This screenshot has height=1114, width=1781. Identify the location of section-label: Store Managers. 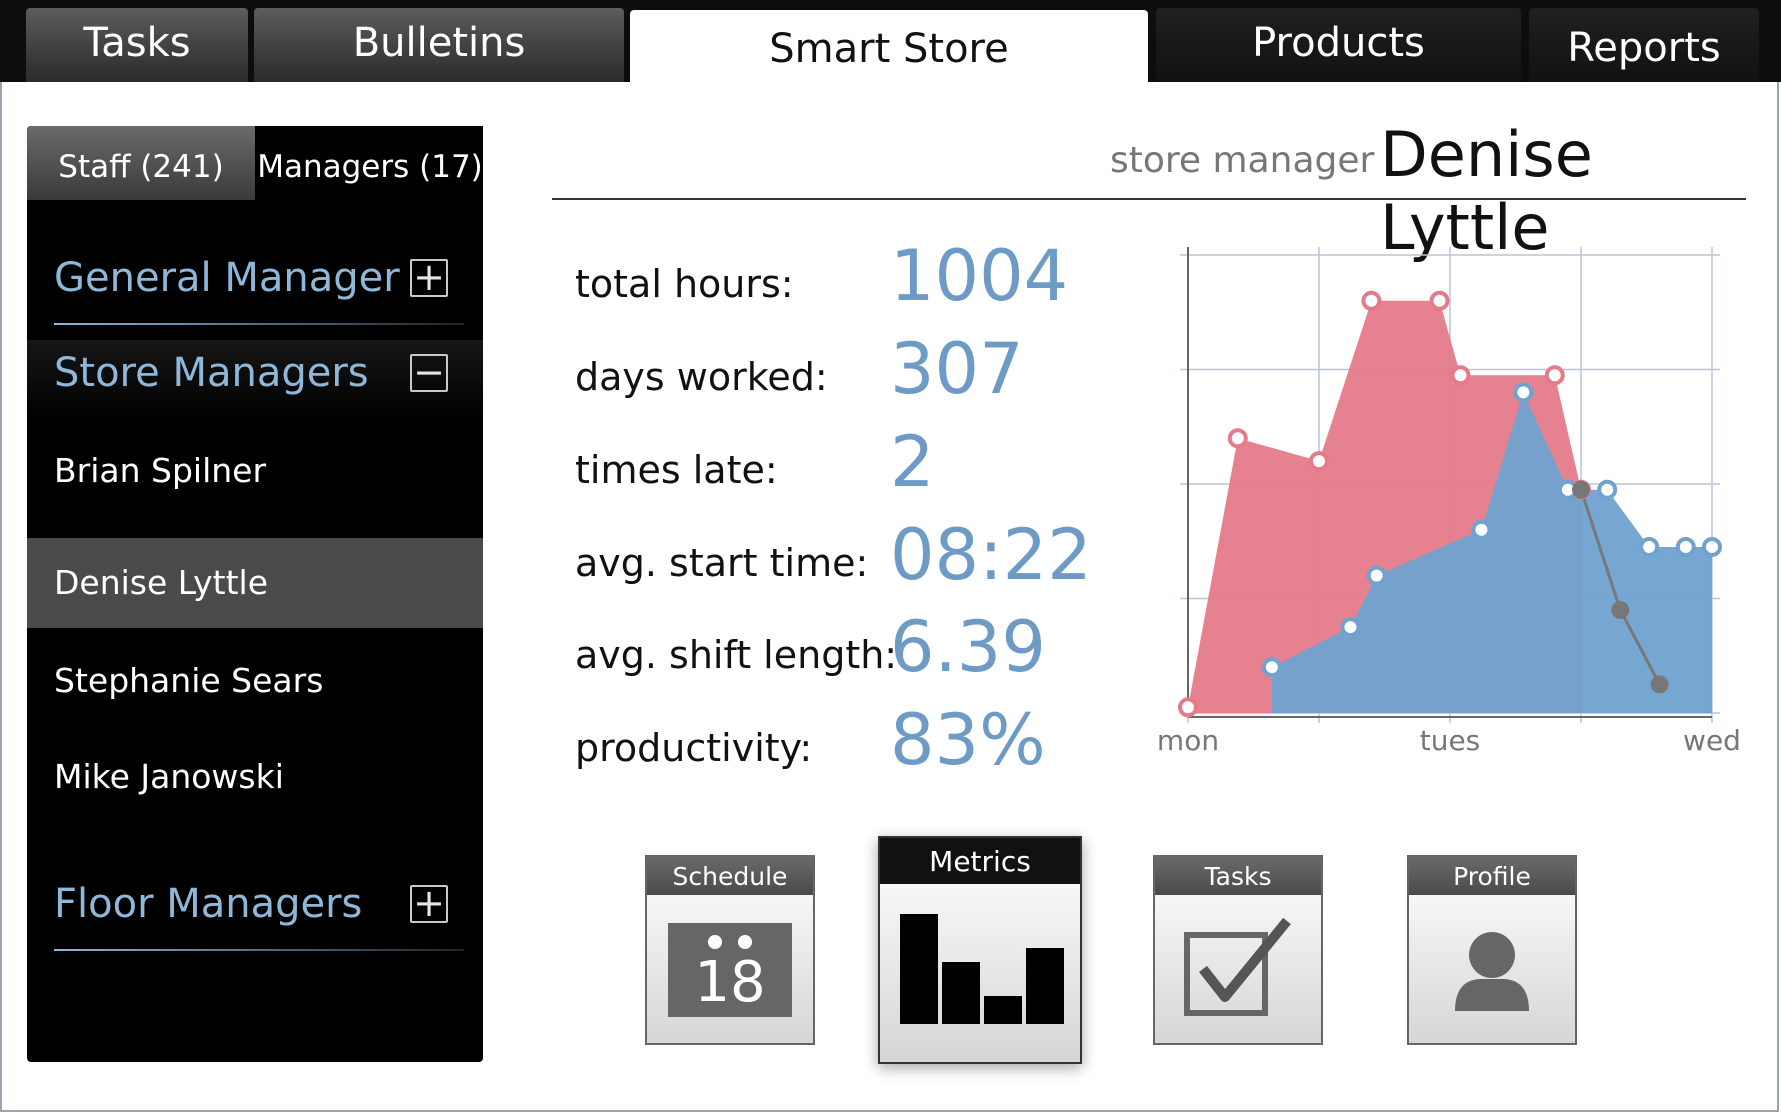
(211, 373).